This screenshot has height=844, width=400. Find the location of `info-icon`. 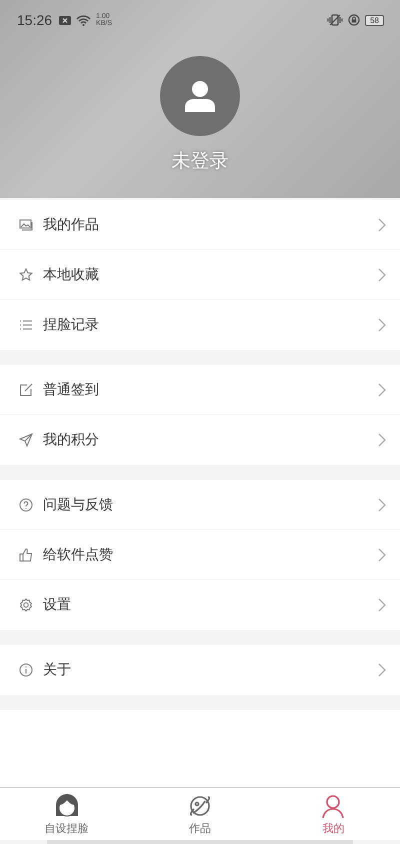

info-icon is located at coordinates (26, 670).